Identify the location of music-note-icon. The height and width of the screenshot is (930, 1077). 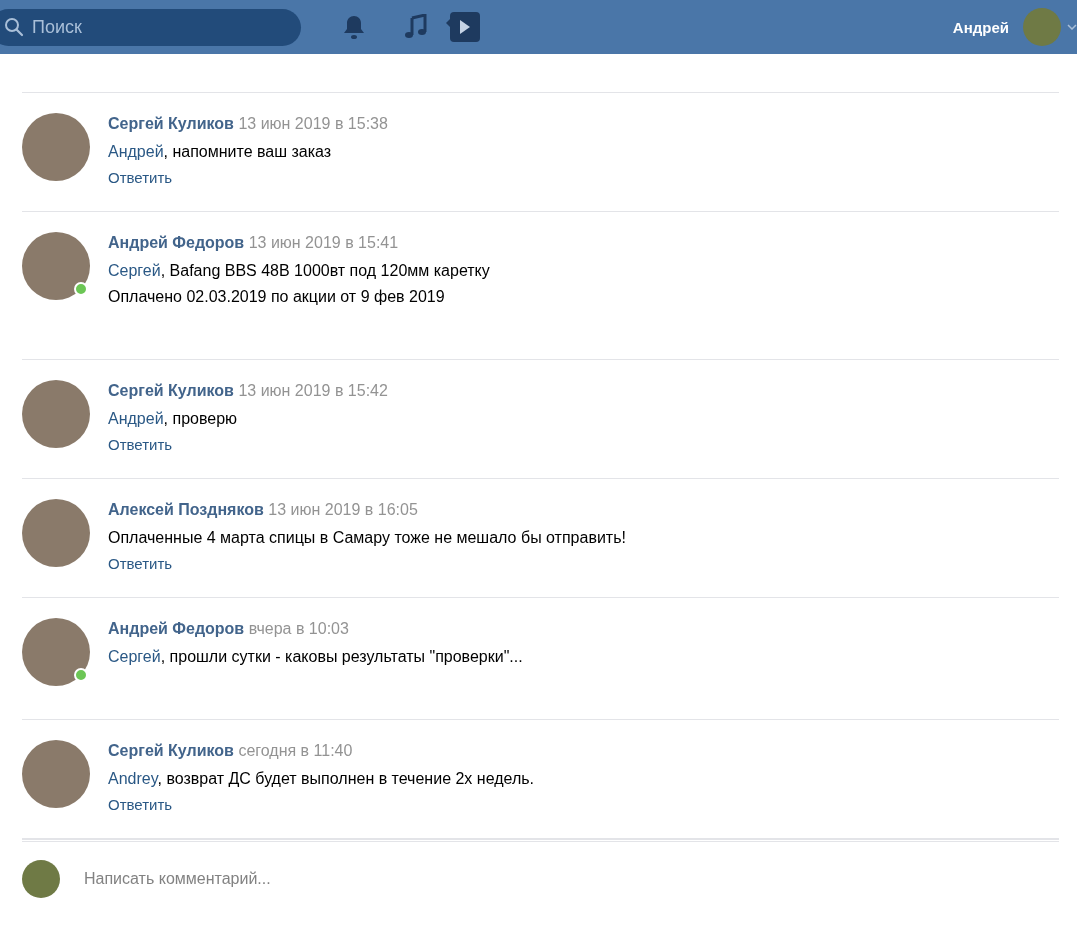
(416, 27).